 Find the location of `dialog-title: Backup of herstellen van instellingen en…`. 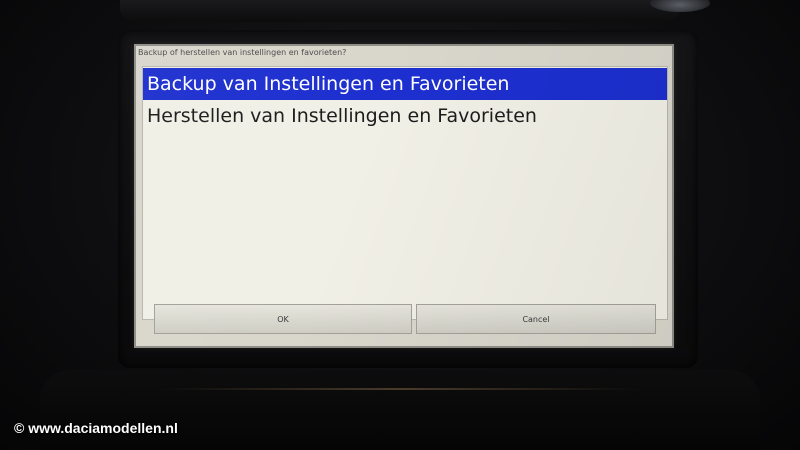

dialog-title: Backup of herstellen van instellingen en… is located at coordinates (242, 52).